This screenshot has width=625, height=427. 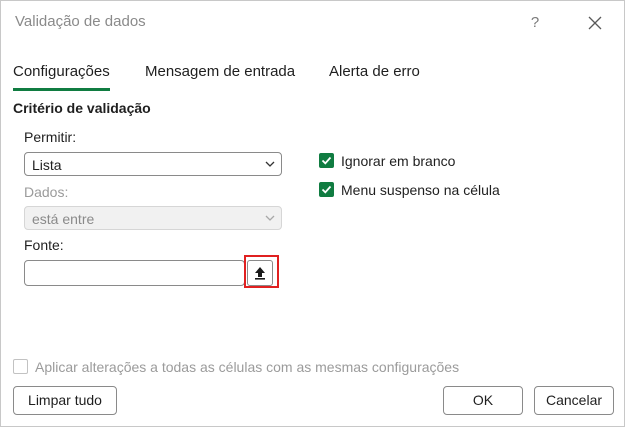 What do you see at coordinates (535, 23) in the screenshot?
I see `help-button: ?` at bounding box center [535, 23].